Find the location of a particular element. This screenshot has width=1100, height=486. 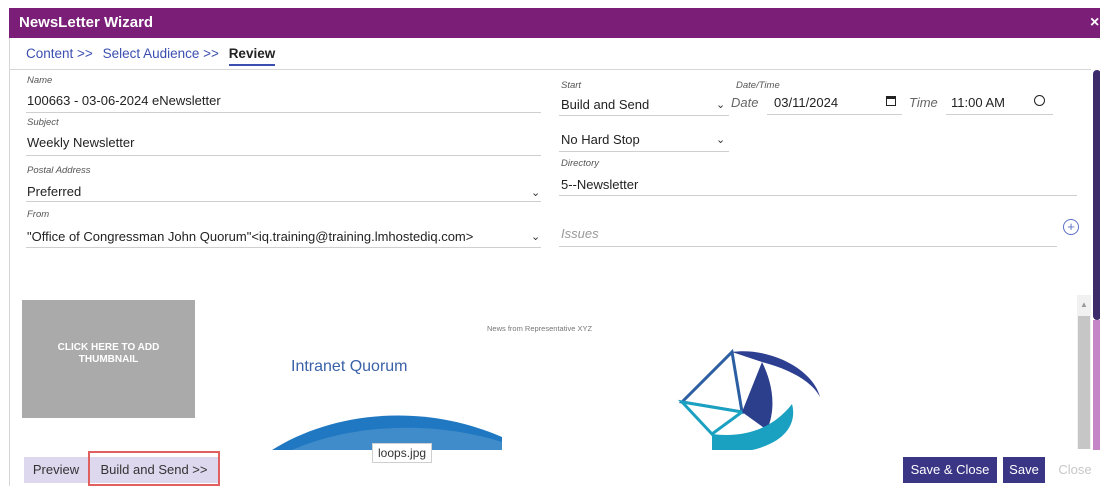

clock-icon is located at coordinates (1039, 100).